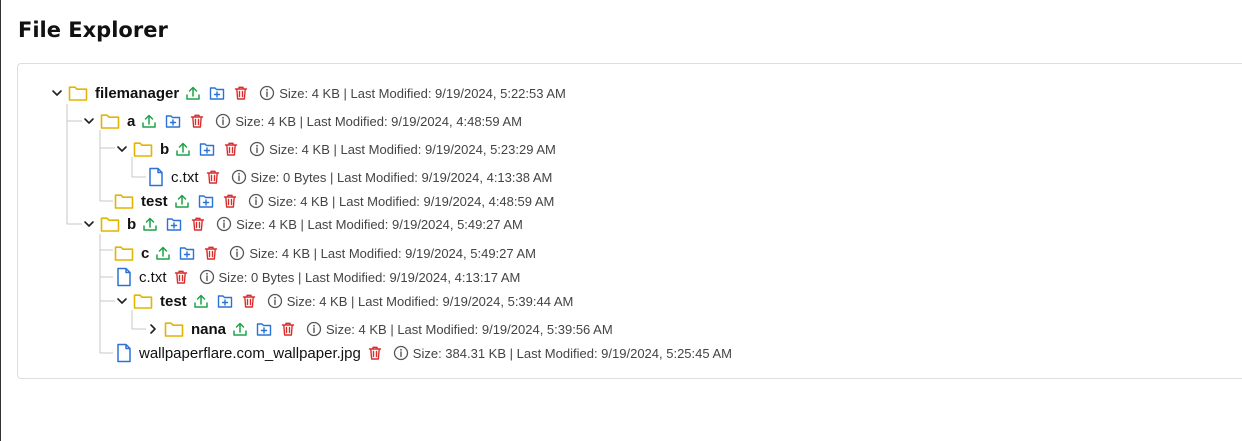 Image resolution: width=1242 pixels, height=441 pixels. I want to click on row-name: a, so click(131, 121).